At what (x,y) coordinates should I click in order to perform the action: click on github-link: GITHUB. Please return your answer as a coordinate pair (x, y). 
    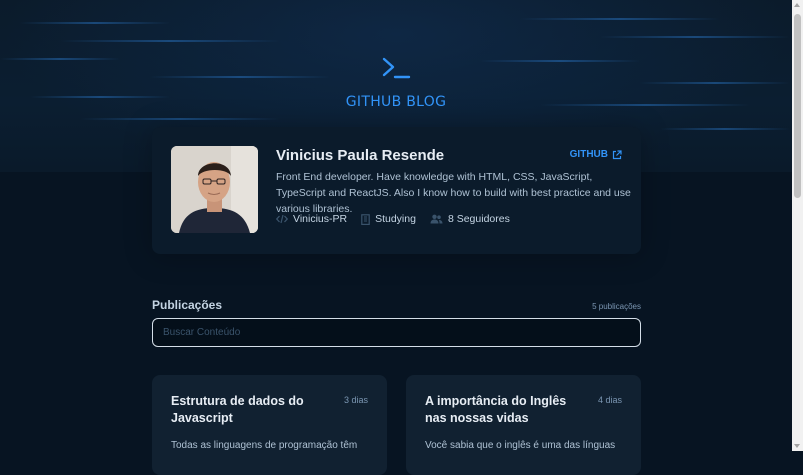
    Looking at the image, I should click on (596, 154).